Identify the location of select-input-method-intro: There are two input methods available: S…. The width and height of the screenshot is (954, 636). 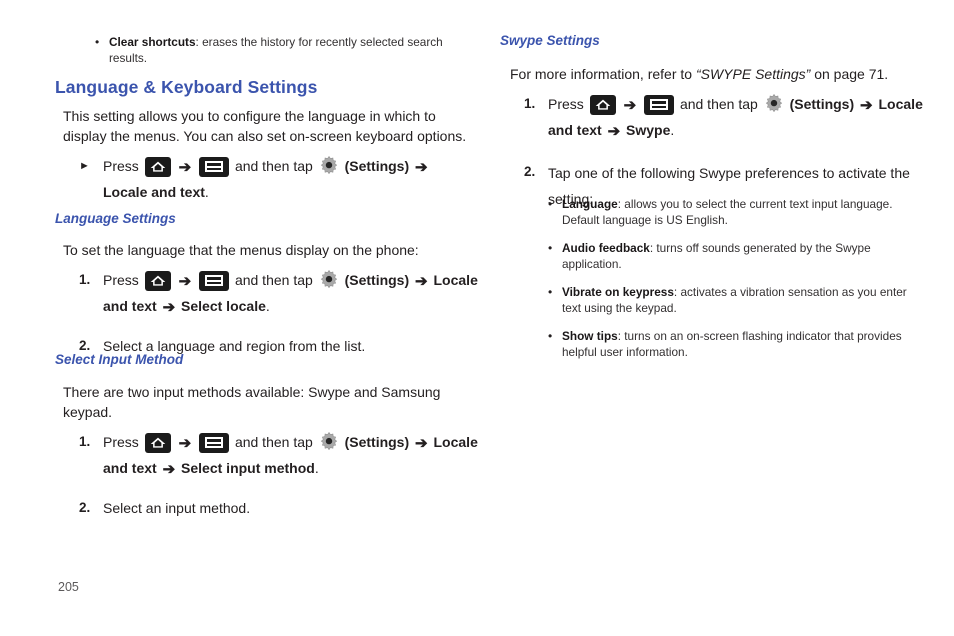
(252, 402).